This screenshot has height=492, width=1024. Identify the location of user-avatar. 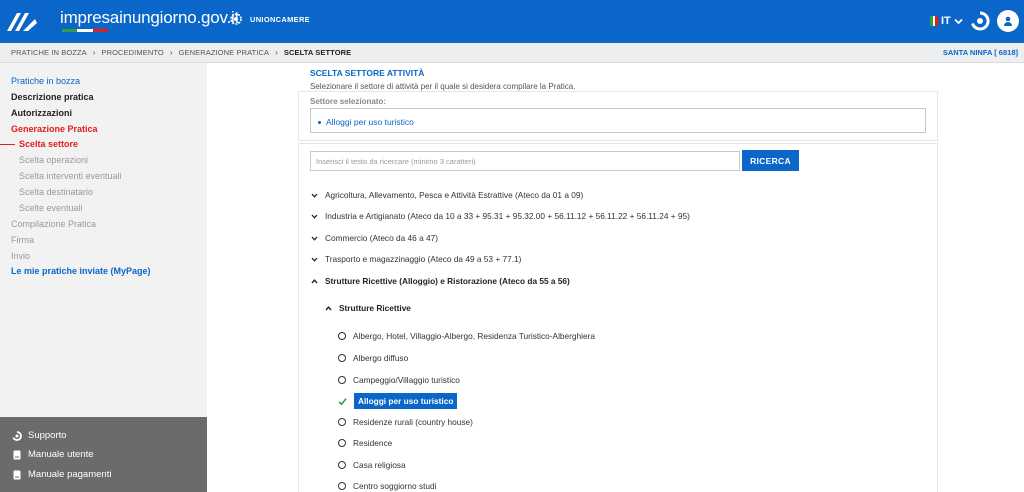
(1008, 21).